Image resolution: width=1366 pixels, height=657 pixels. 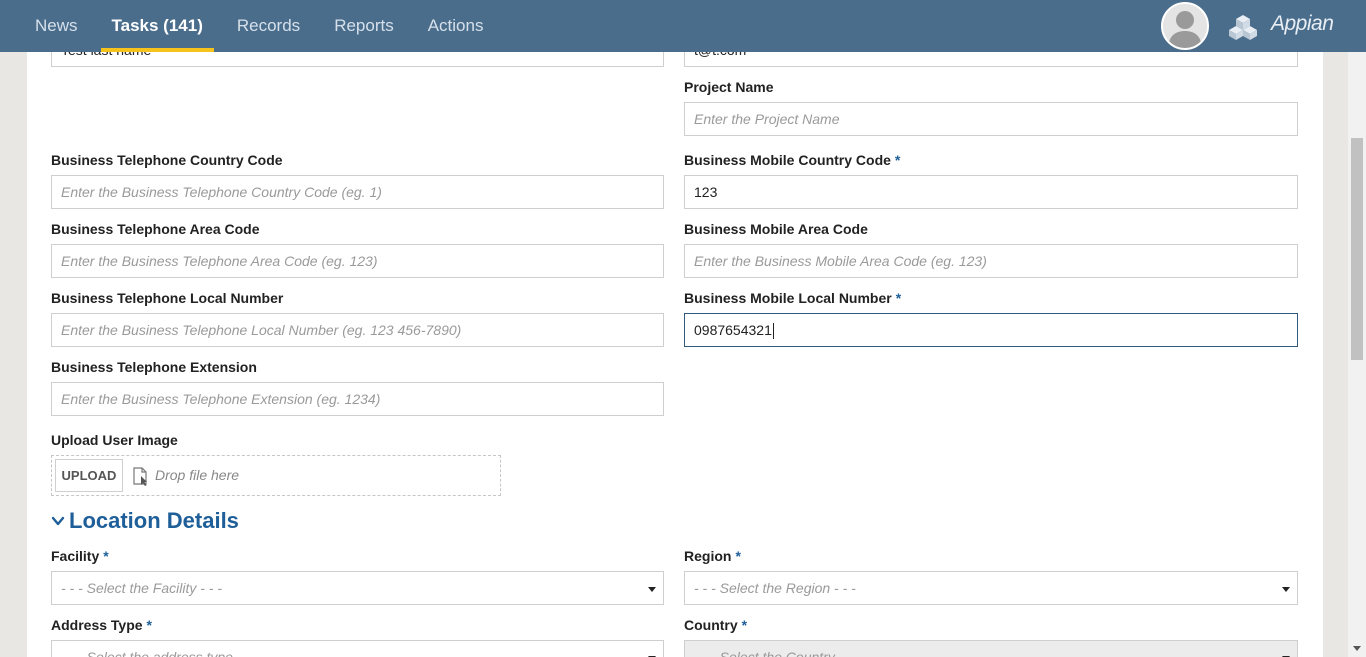 What do you see at coordinates (776, 229) in the screenshot?
I see `mobile-area-code-label: Business Mobile Area Code` at bounding box center [776, 229].